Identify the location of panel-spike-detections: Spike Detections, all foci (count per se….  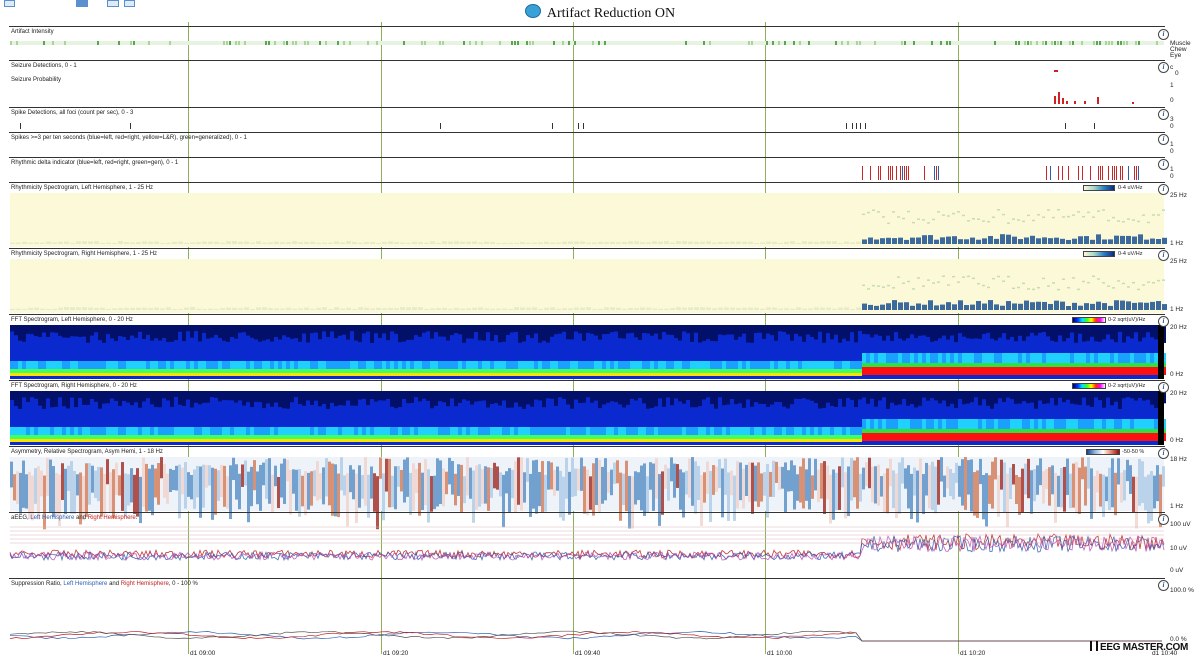
(587, 119).